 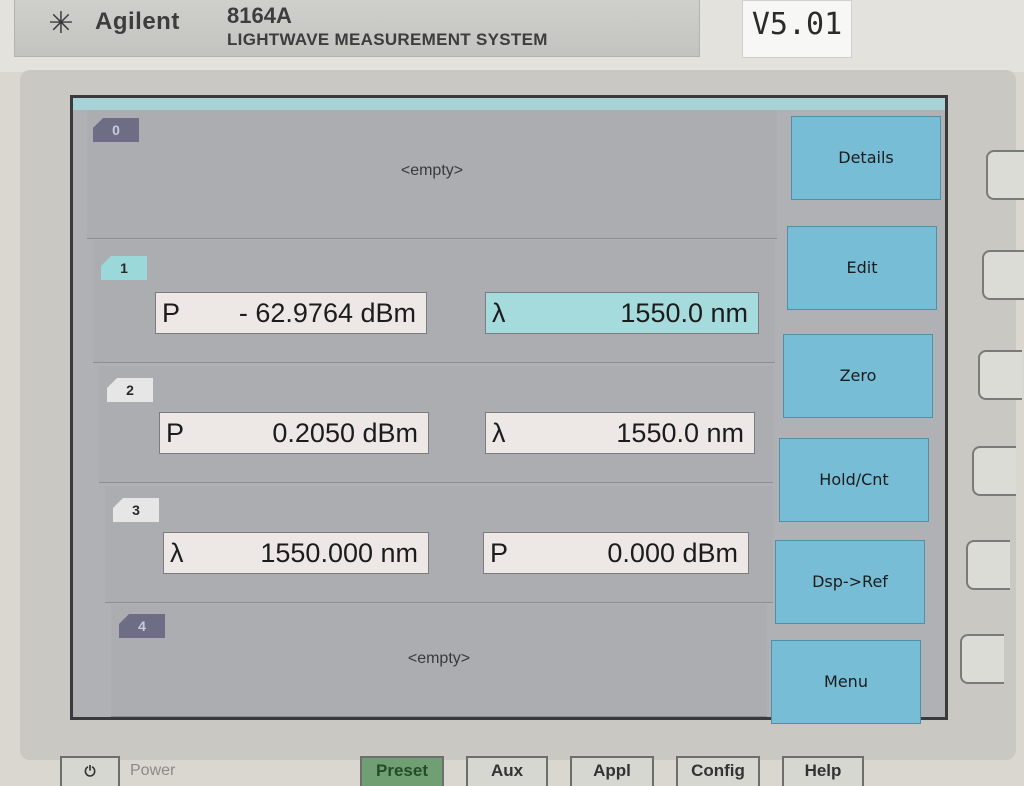 What do you see at coordinates (672, 553) in the screenshot?
I see `channel-3-power-value: 0.000 dBm` at bounding box center [672, 553].